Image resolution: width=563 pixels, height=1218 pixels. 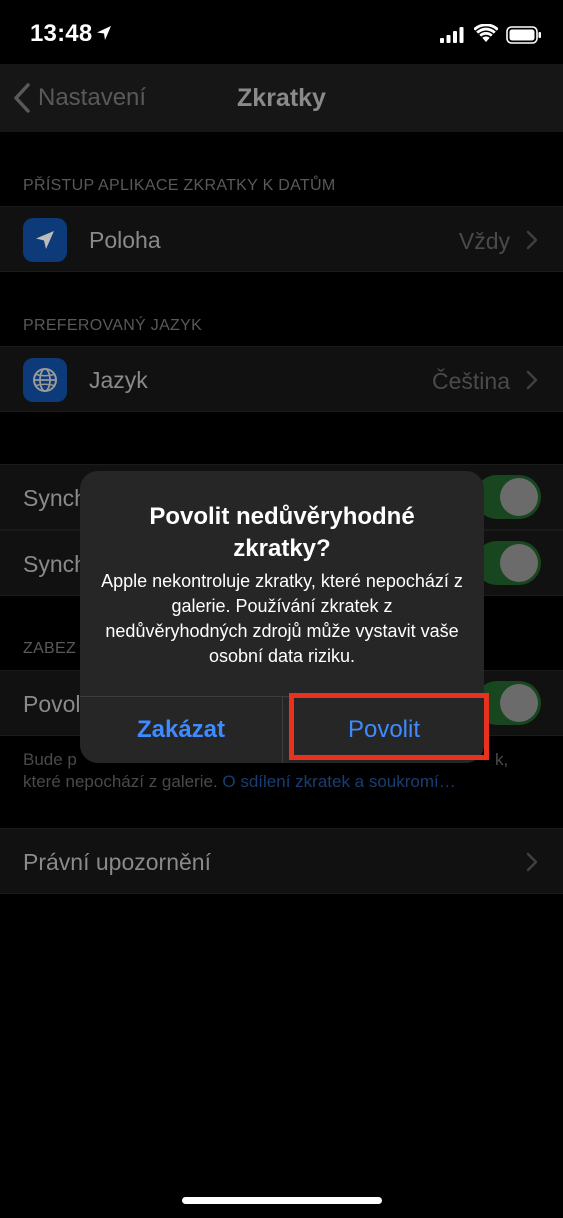 What do you see at coordinates (282, 1200) in the screenshot?
I see `home-indicator` at bounding box center [282, 1200].